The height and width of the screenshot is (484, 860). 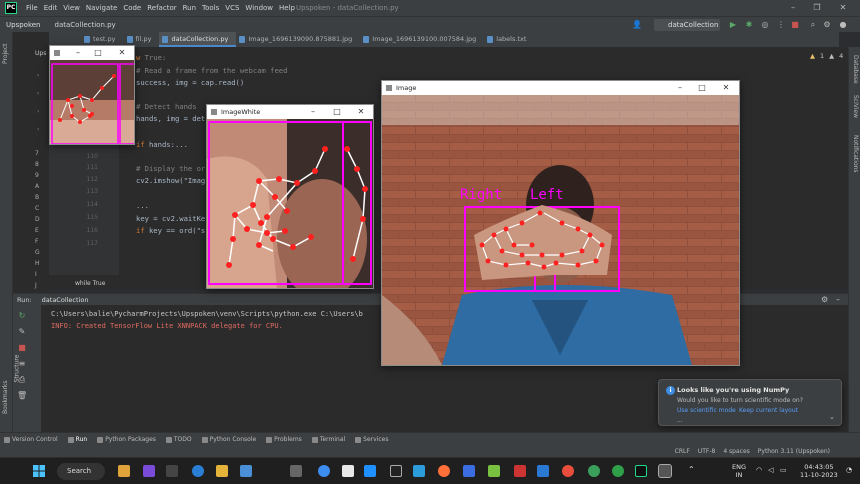 What do you see at coordinates (5, 397) in the screenshot?
I see `bookmarks-tool-tab: Bookmarks` at bounding box center [5, 397].